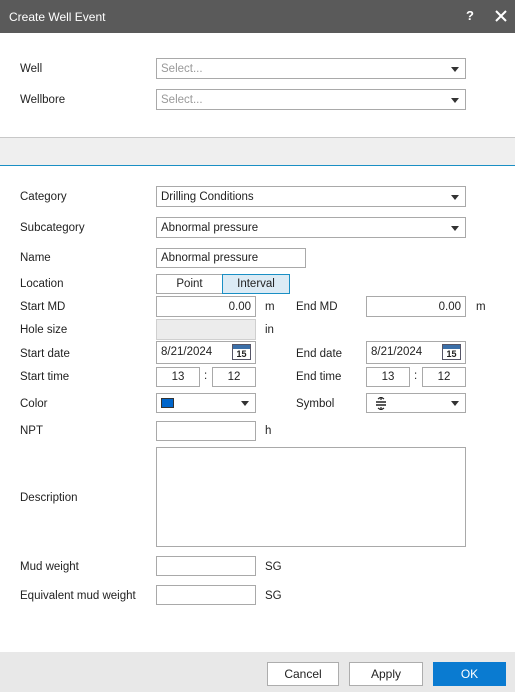 This screenshot has height=692, width=515. I want to click on start-date-value: 8/21/2024, so click(187, 352).